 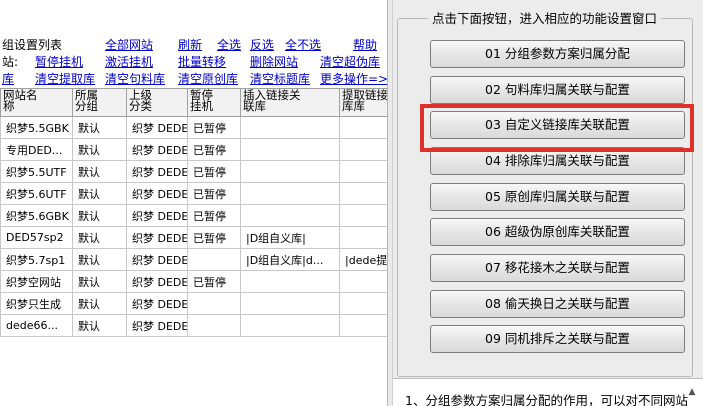 What do you see at coordinates (190, 45) in the screenshot?
I see `refresh-link: 刷新` at bounding box center [190, 45].